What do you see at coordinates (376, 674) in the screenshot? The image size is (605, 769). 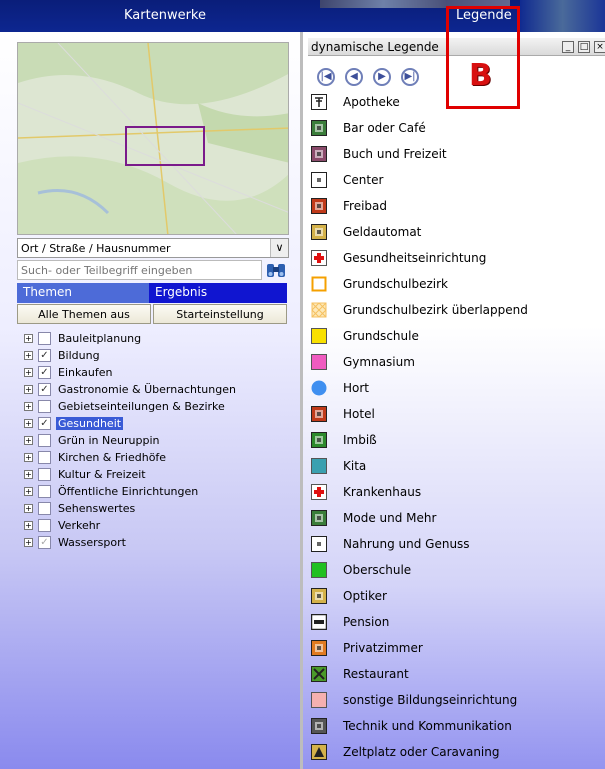 I see `legend-item-label: Restaurant` at bounding box center [376, 674].